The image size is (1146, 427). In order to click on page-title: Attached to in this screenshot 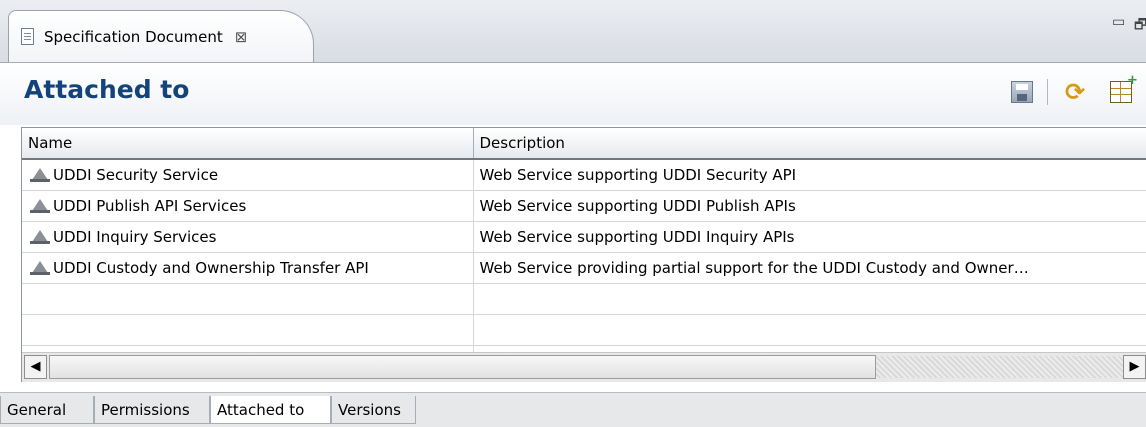, I will do `click(107, 89)`.